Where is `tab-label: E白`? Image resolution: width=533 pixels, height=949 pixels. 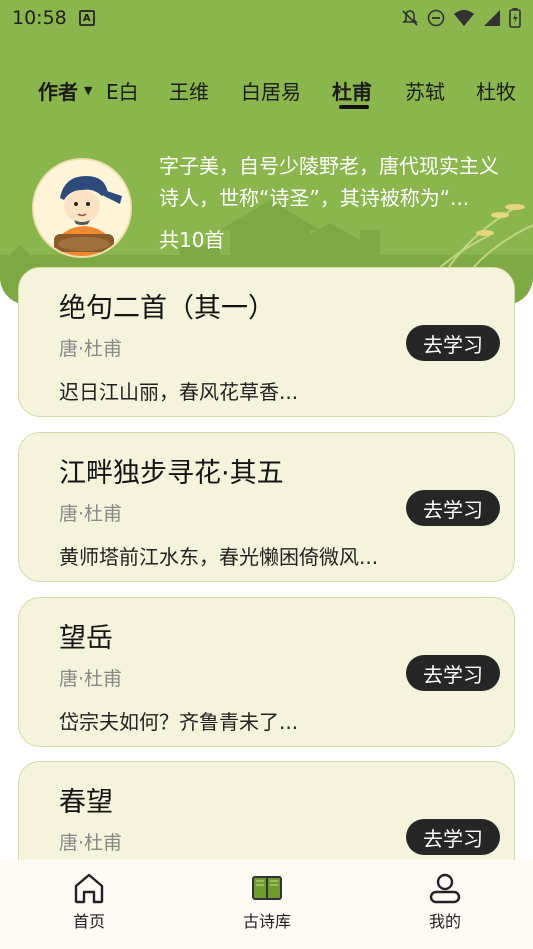 tab-label: E白 is located at coordinates (122, 91).